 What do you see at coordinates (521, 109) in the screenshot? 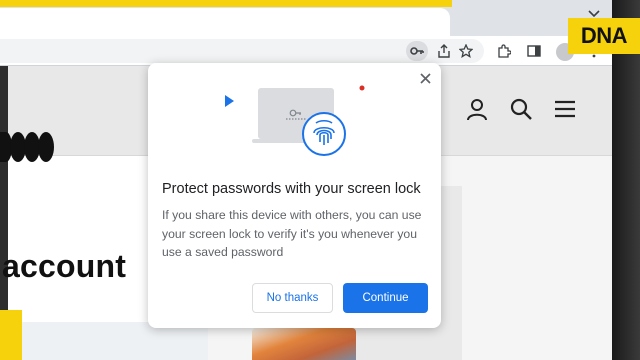
I see `search-icon` at bounding box center [521, 109].